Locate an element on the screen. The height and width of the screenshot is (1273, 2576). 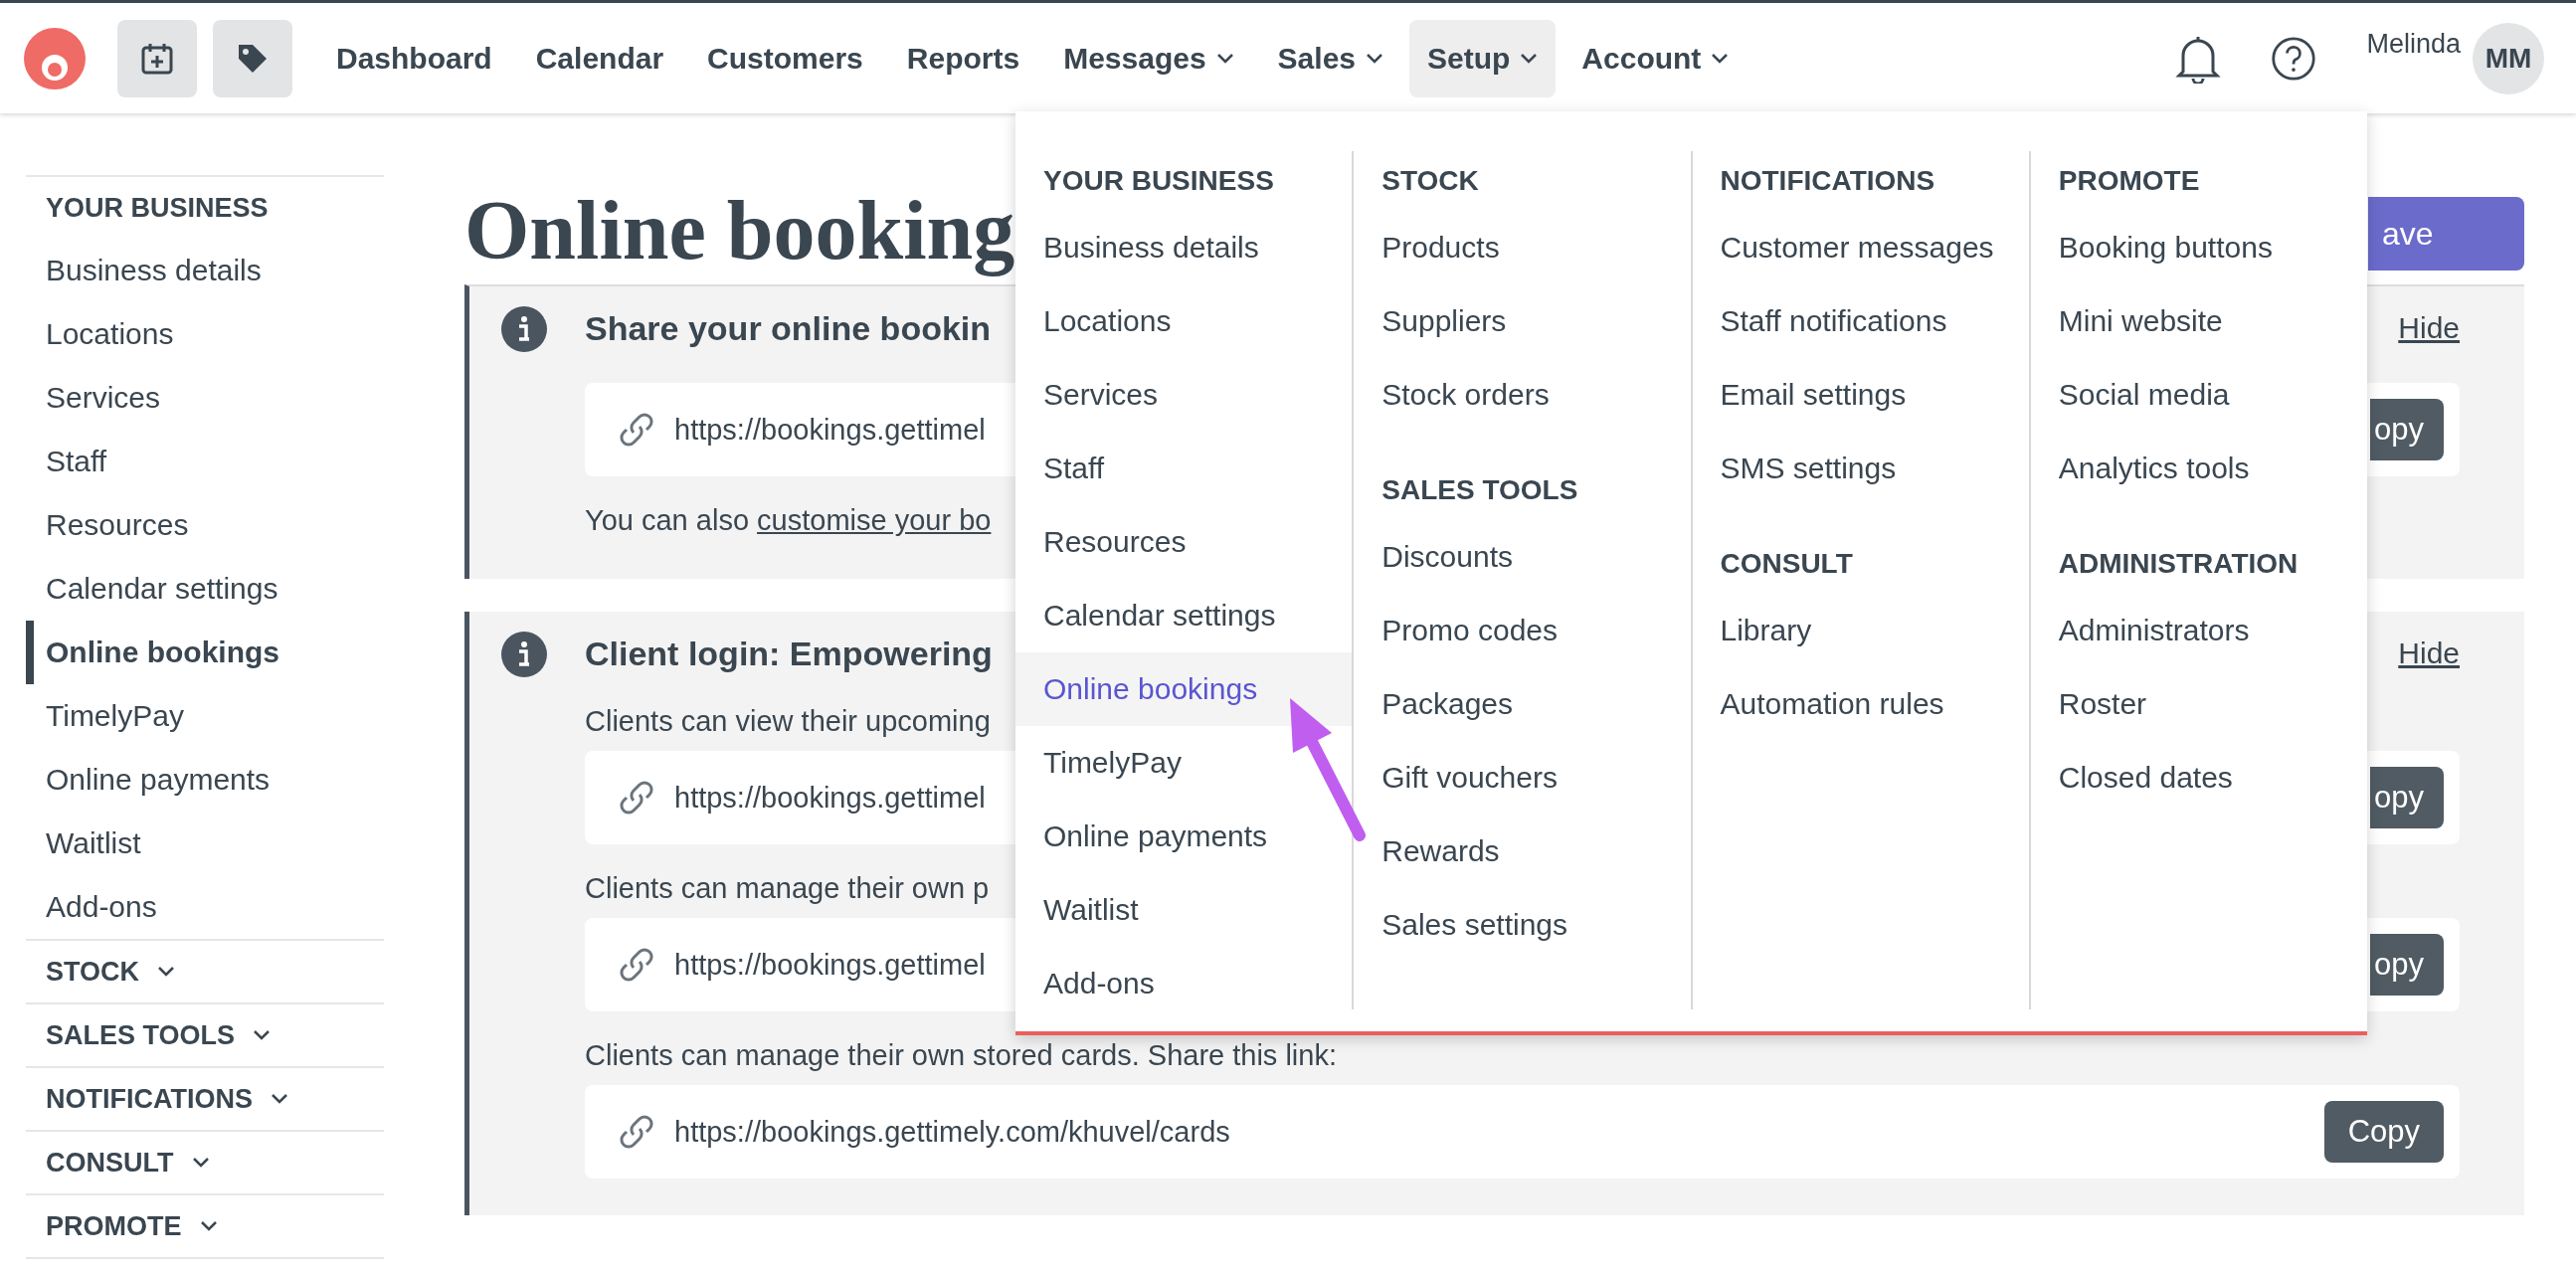
sidebar-item: Waitlist is located at coordinates (205, 843).